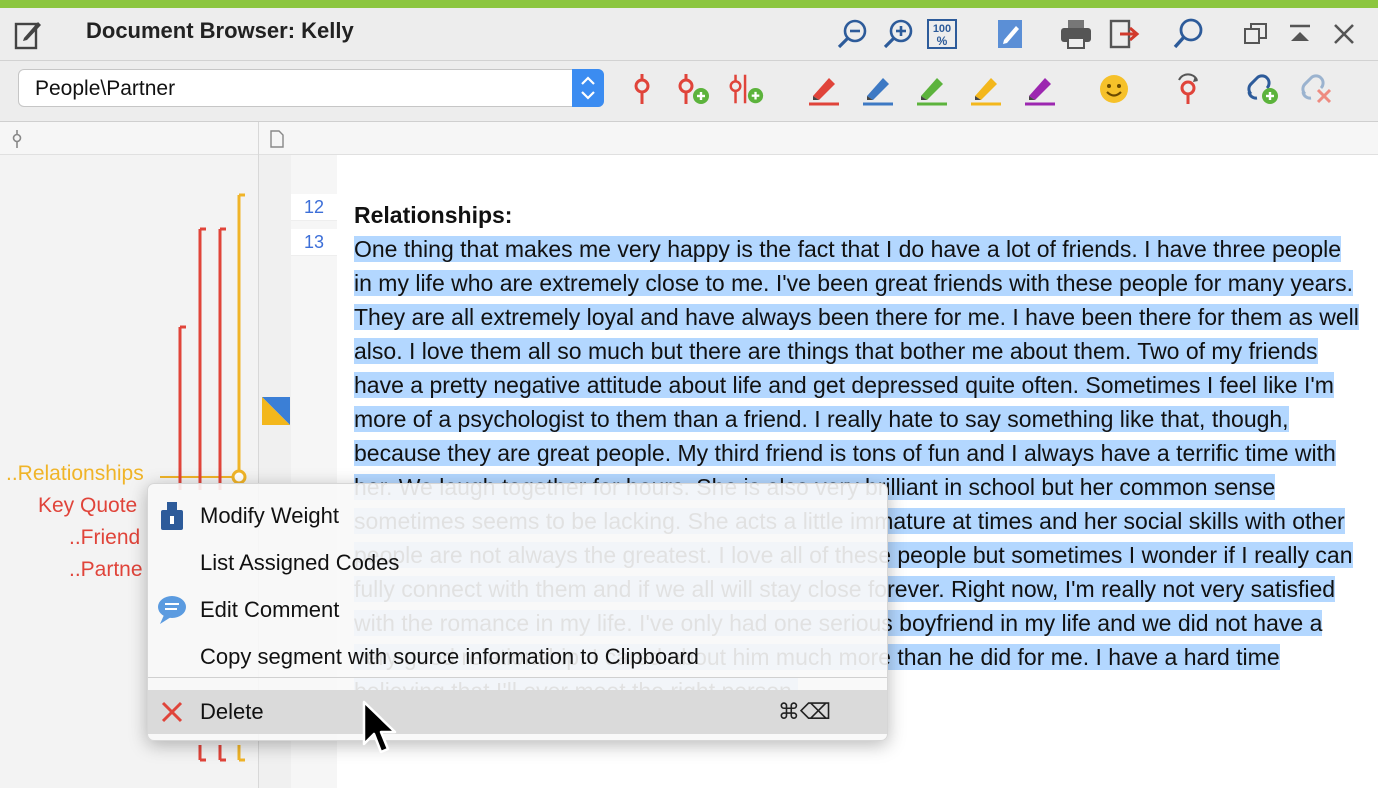 The width and height of the screenshot is (1378, 788). Describe the element at coordinates (276, 411) in the screenshot. I see `memo-icon` at that location.